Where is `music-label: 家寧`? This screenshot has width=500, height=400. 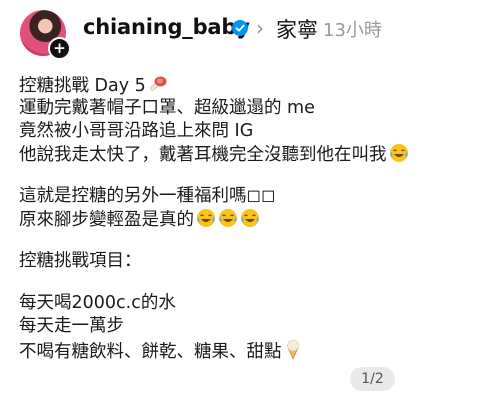
music-label: 家寧 is located at coordinates (297, 29).